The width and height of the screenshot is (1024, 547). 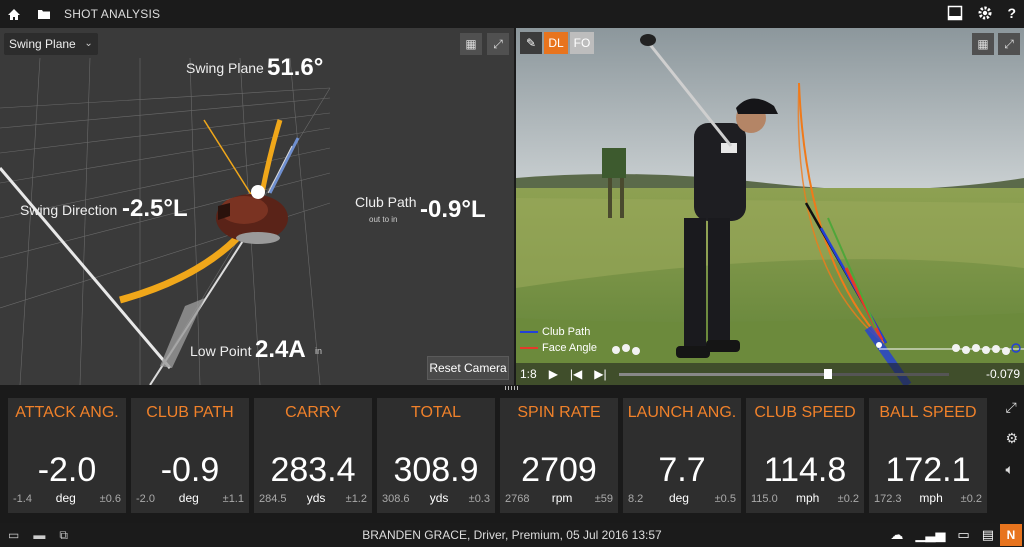 I want to click on stat-title: LAUNCH ANG., so click(x=682, y=412).